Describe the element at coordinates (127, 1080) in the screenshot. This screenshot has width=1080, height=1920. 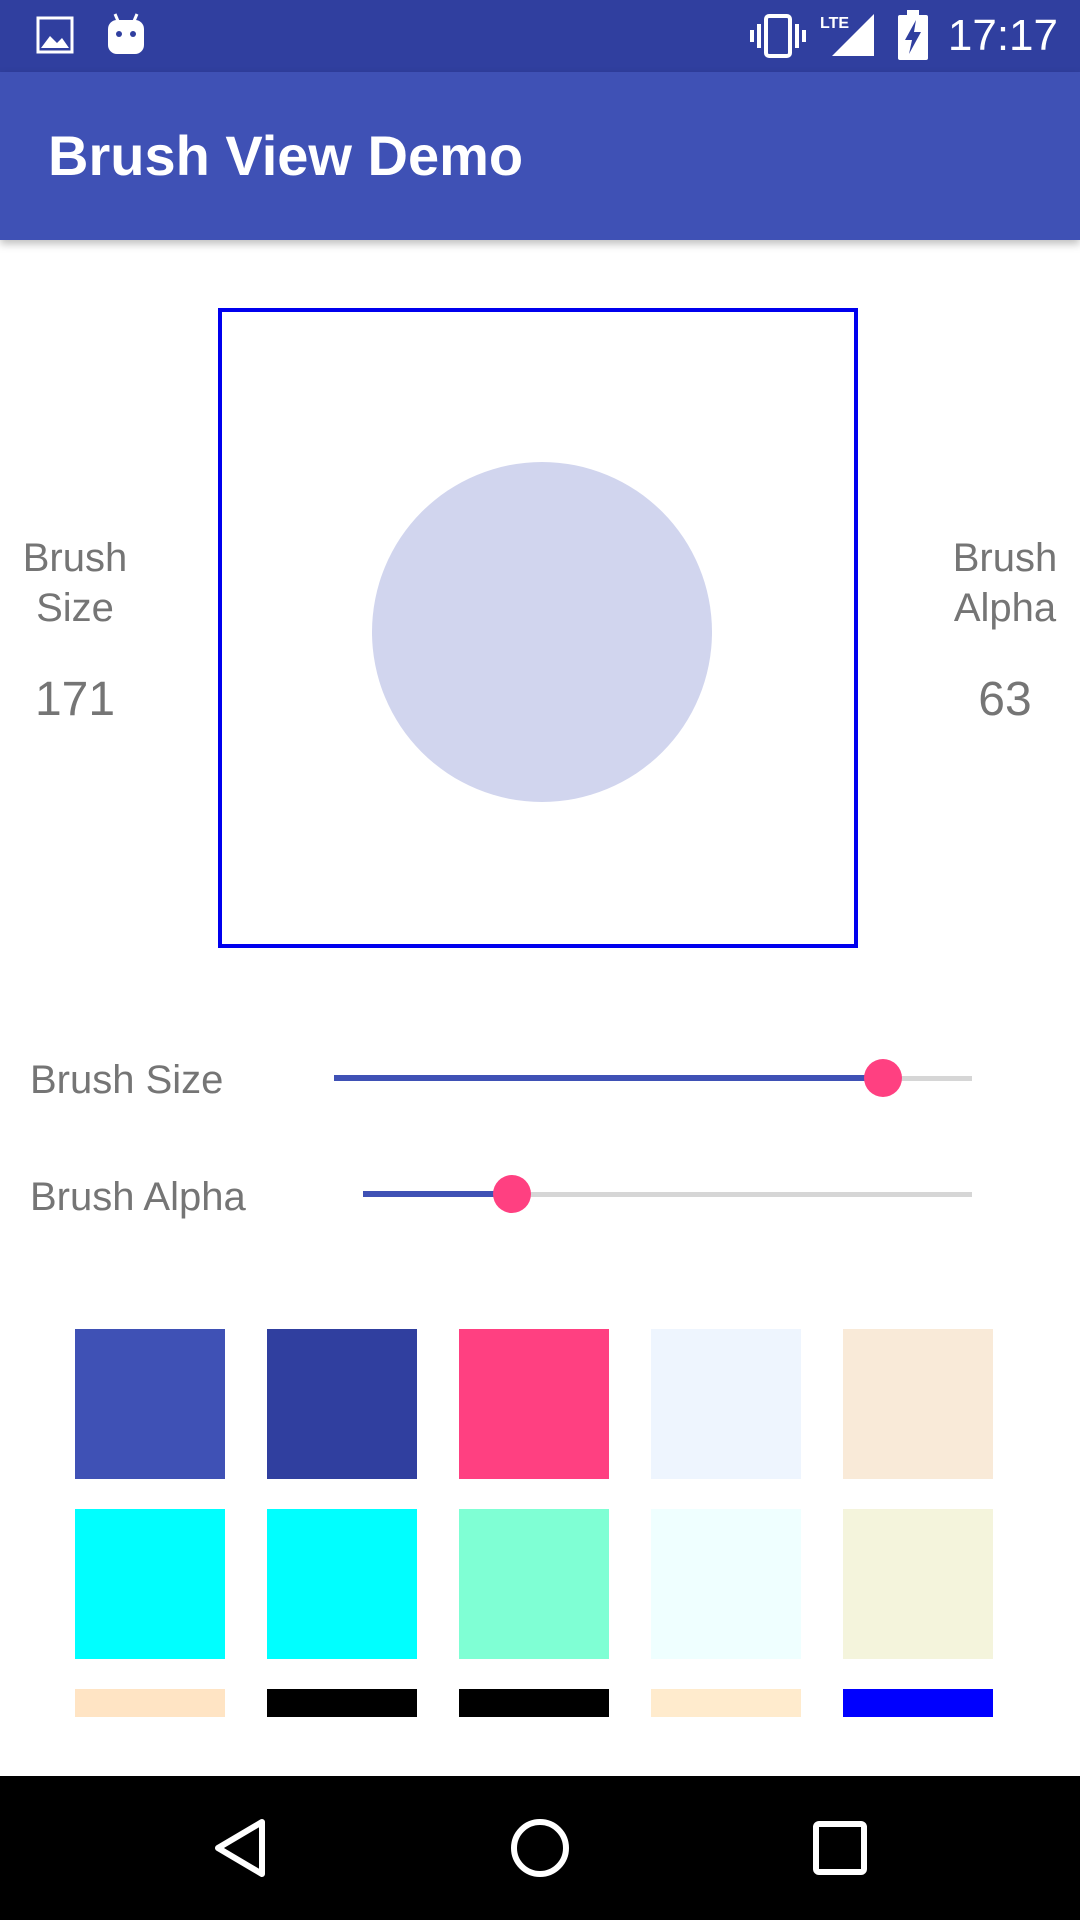
I see `brush-size-slider-label: Brush Size` at that location.